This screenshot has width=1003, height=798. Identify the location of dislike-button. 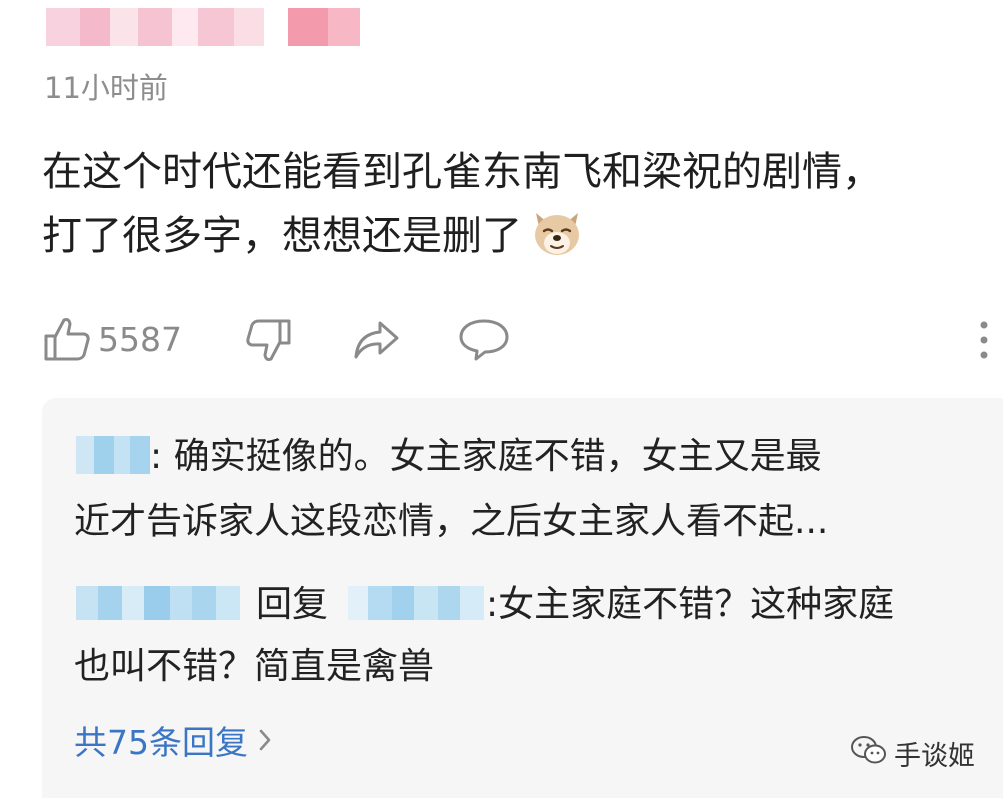
(268, 340).